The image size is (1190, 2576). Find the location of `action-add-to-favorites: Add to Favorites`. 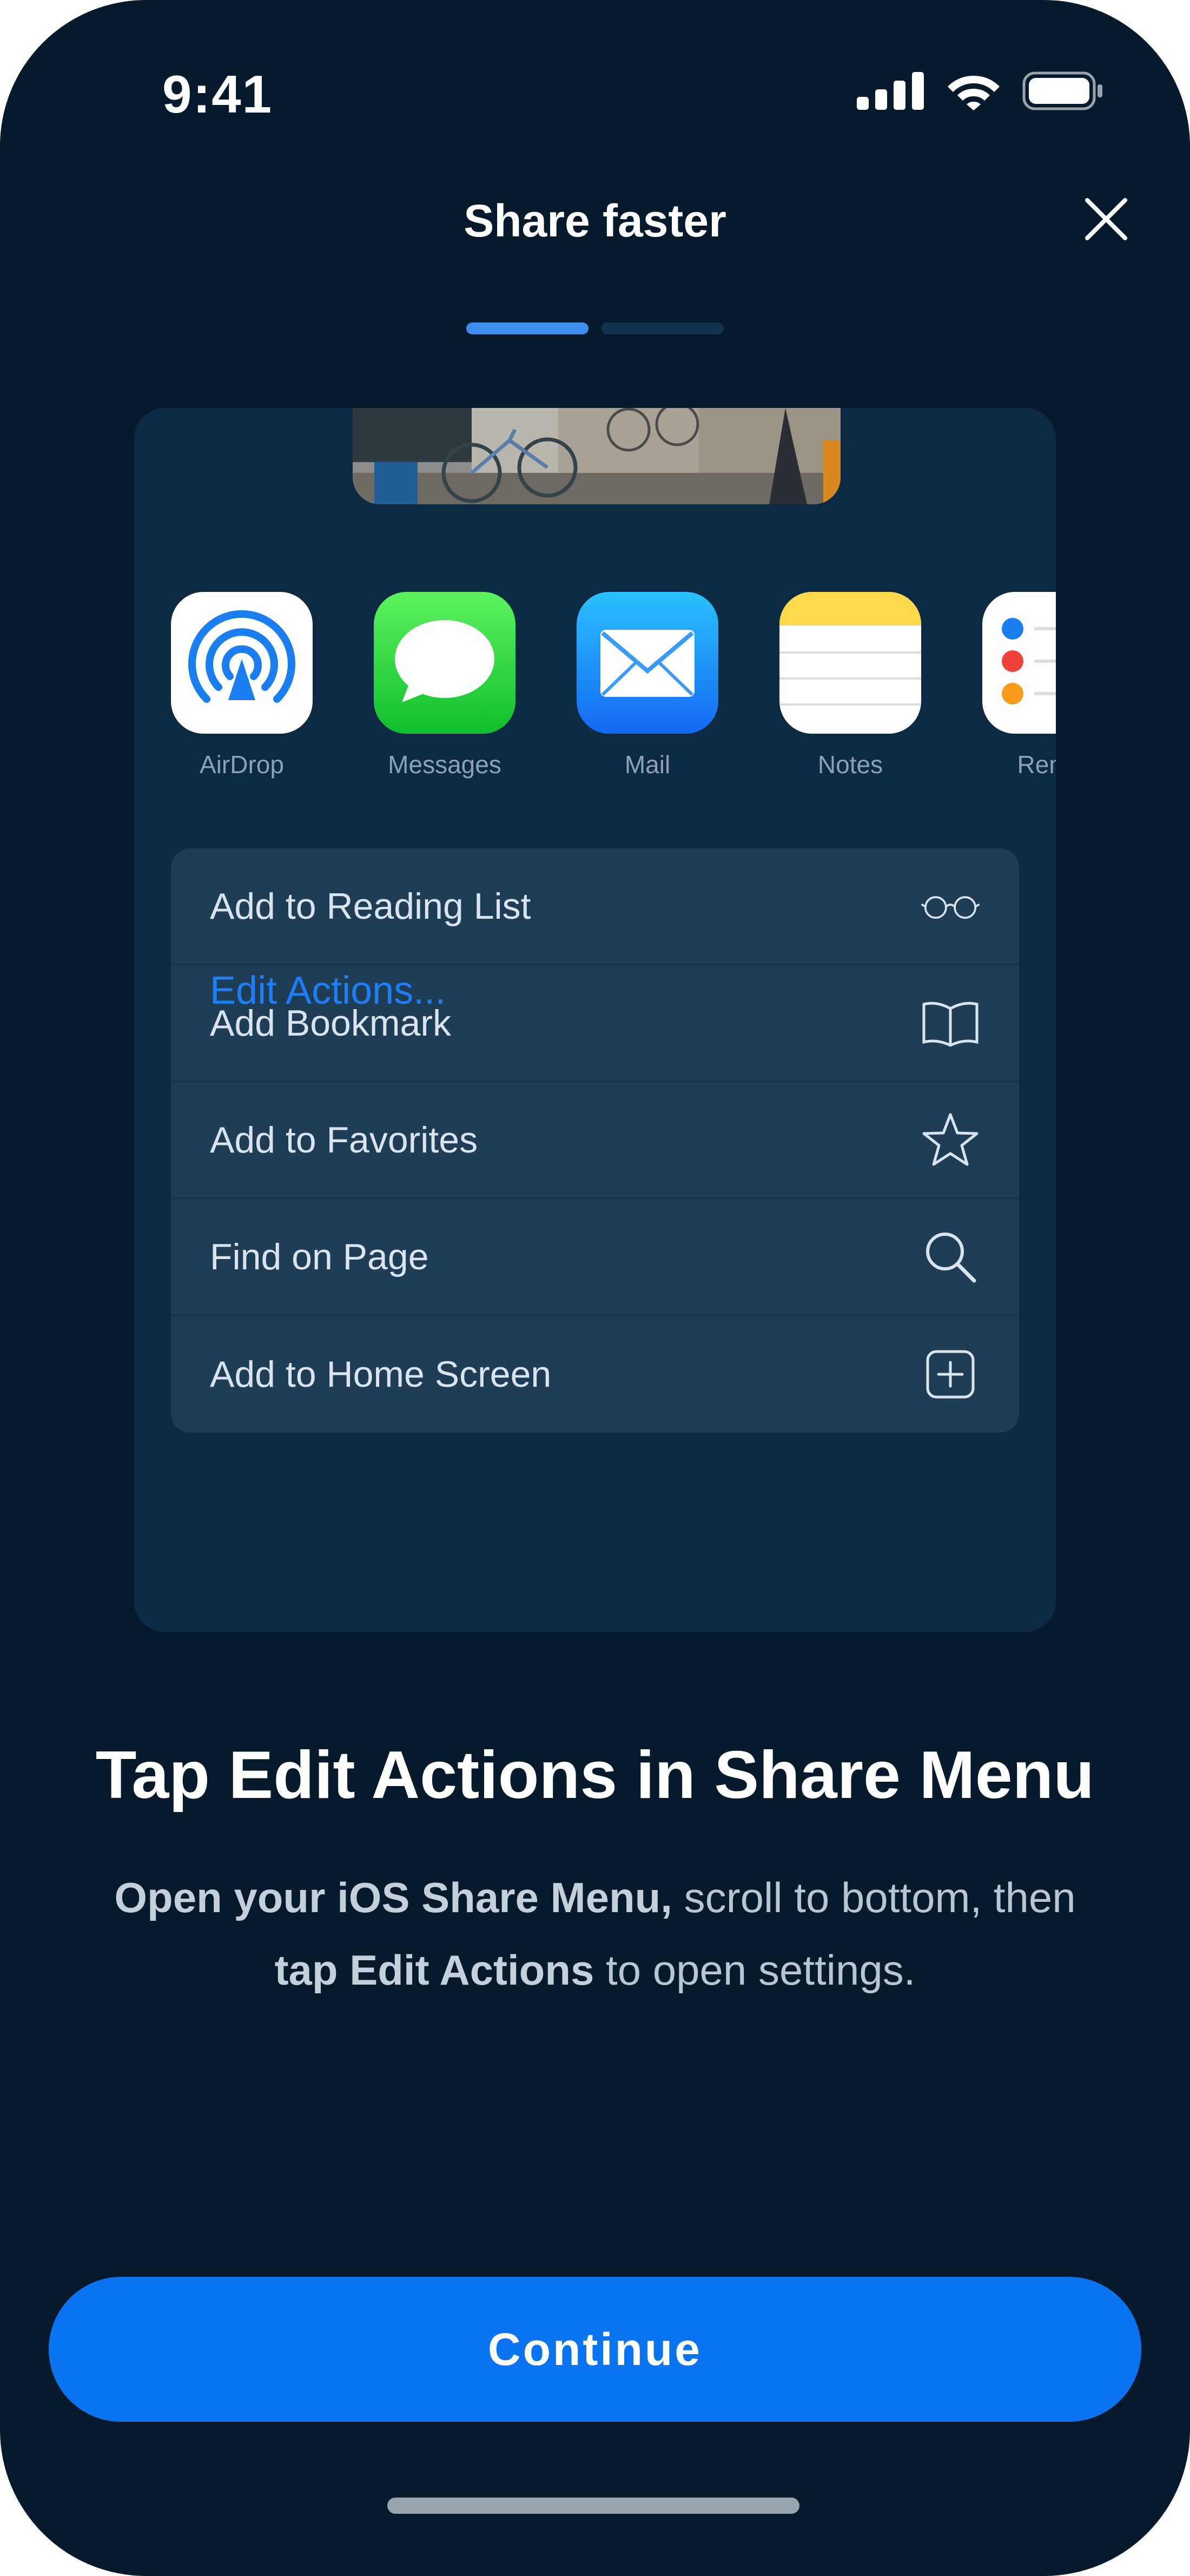

action-add-to-favorites: Add to Favorites is located at coordinates (595, 1140).